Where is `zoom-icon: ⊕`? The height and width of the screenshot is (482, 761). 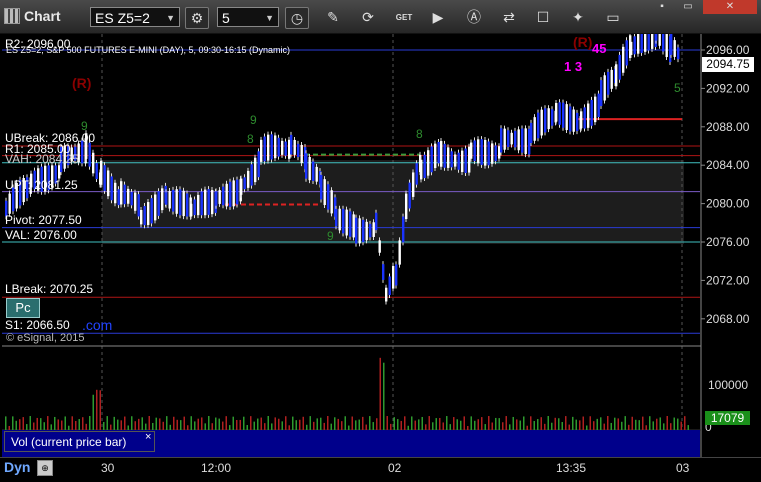
zoom-icon: ⊕ is located at coordinates (45, 468).